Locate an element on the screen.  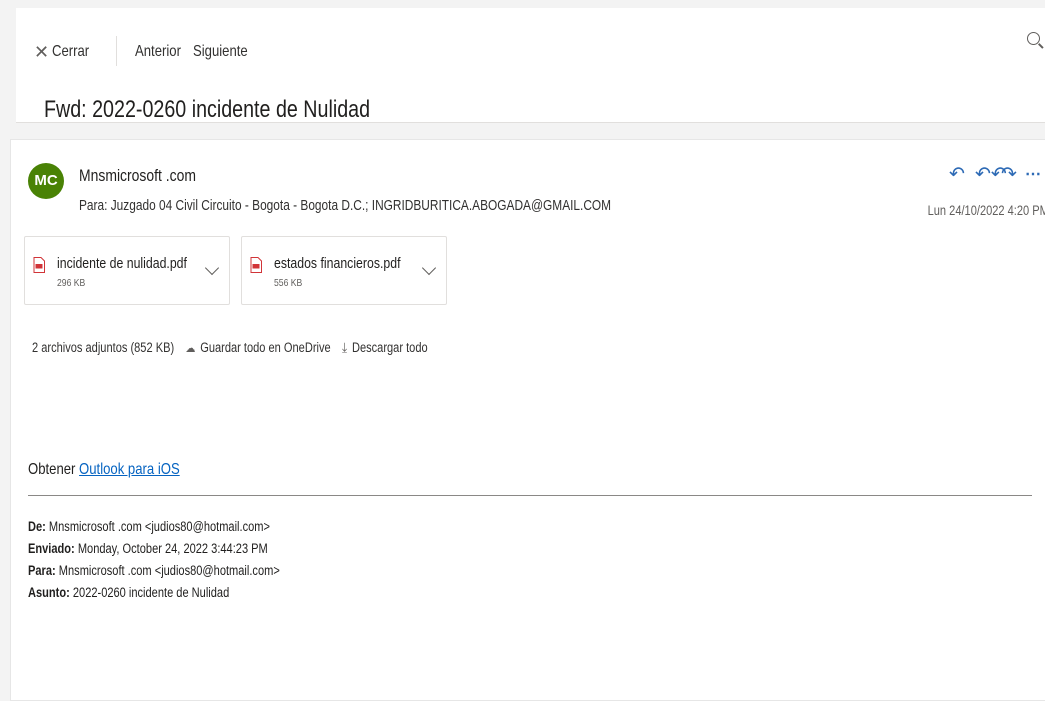
zoom-button: ⌵ is located at coordinates (1035, 41).